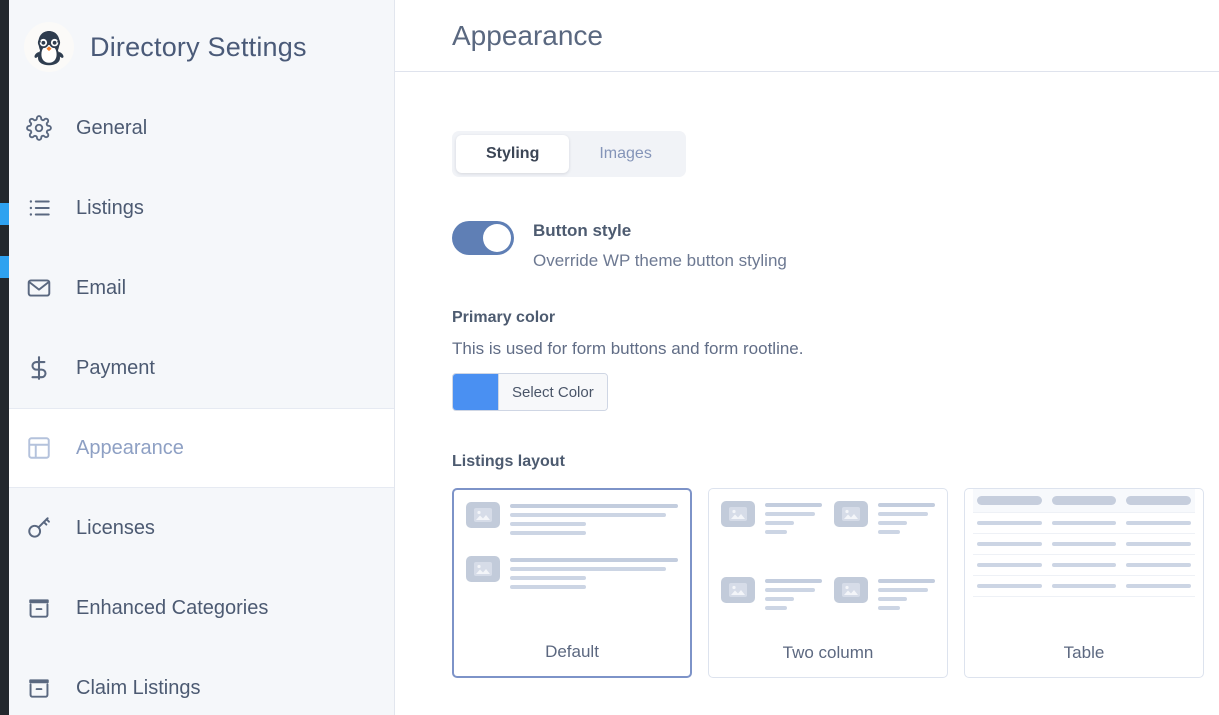 This screenshot has height=715, width=1219. What do you see at coordinates (138, 687) in the screenshot?
I see `sidebar-item-label: Claim Listings` at bounding box center [138, 687].